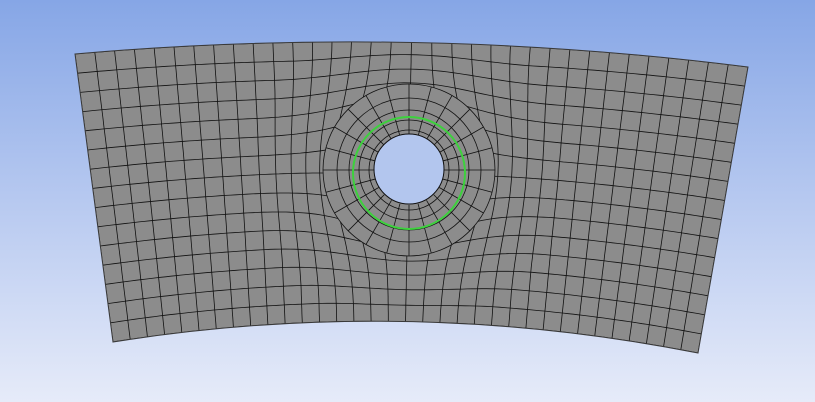  What do you see at coordinates (409, 169) in the screenshot?
I see `center-hole` at bounding box center [409, 169].